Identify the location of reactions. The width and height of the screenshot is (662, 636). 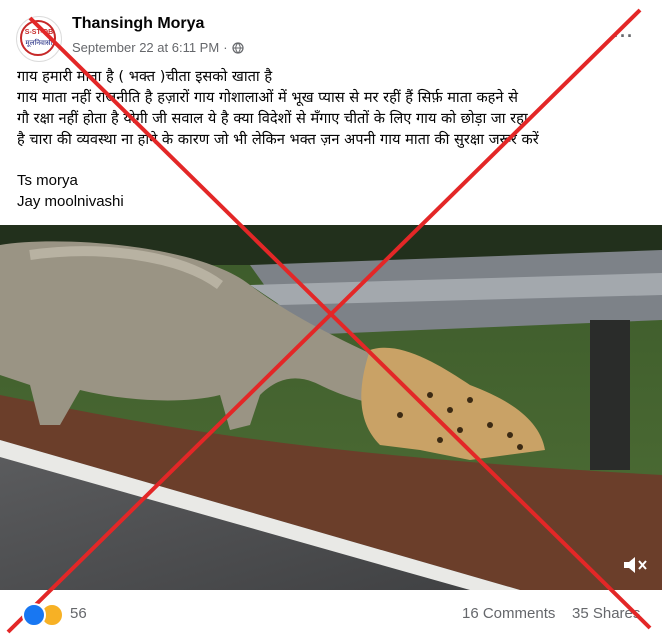
(43, 615).